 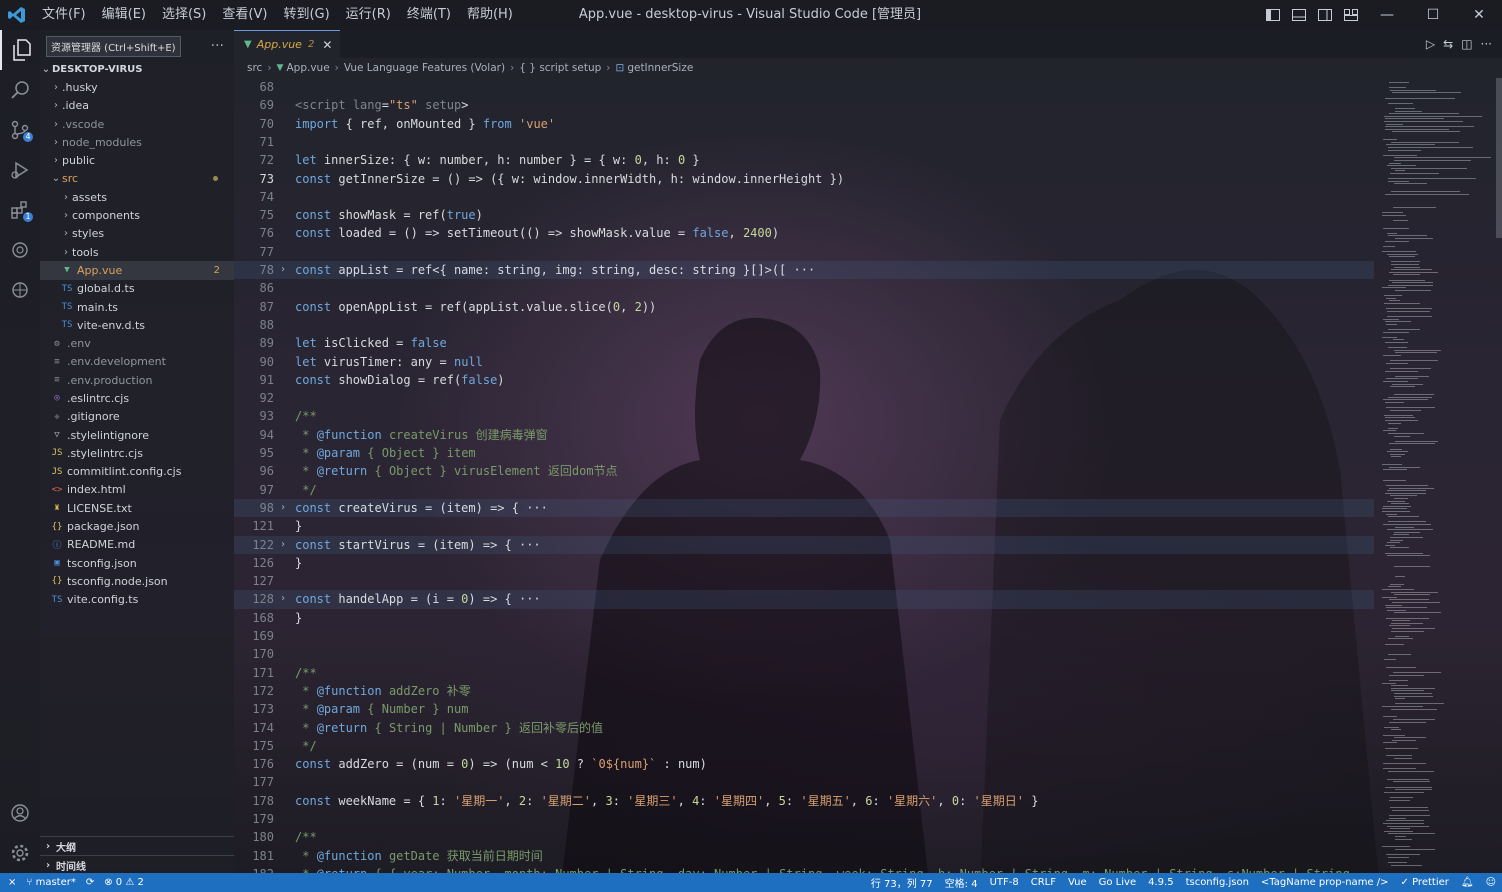 What do you see at coordinates (804, 618) in the screenshot?
I see `code-line: 168}` at bounding box center [804, 618].